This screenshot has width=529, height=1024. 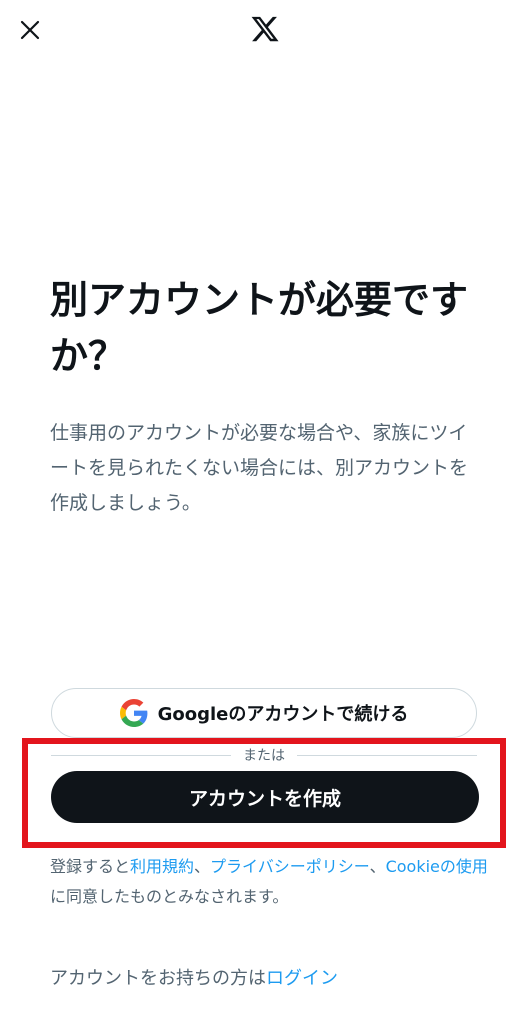 I want to click on create-account-label: アカウントを作成, so click(x=264, y=798).